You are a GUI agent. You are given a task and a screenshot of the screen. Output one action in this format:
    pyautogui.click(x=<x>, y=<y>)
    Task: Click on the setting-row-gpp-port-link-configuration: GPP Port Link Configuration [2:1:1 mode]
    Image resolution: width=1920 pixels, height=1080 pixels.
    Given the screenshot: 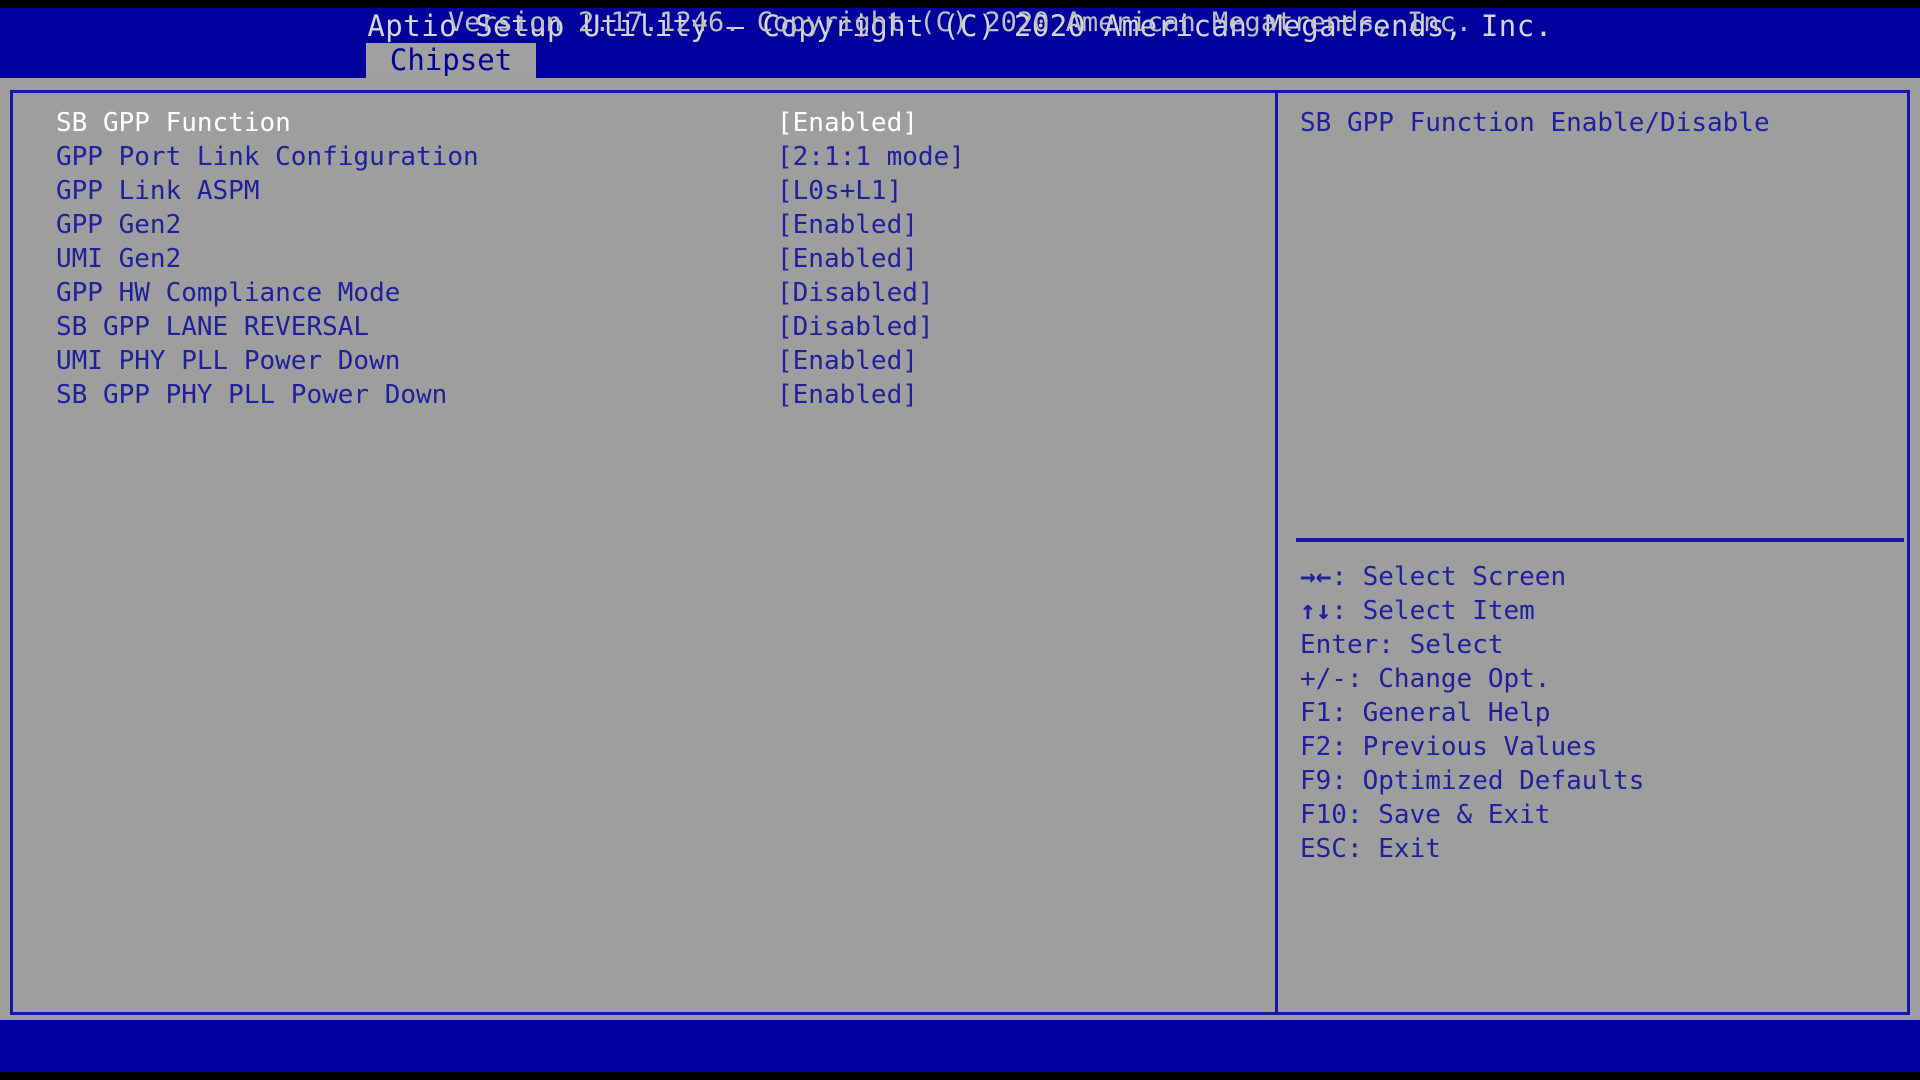 What is the action you would take?
    pyautogui.click(x=646, y=157)
    